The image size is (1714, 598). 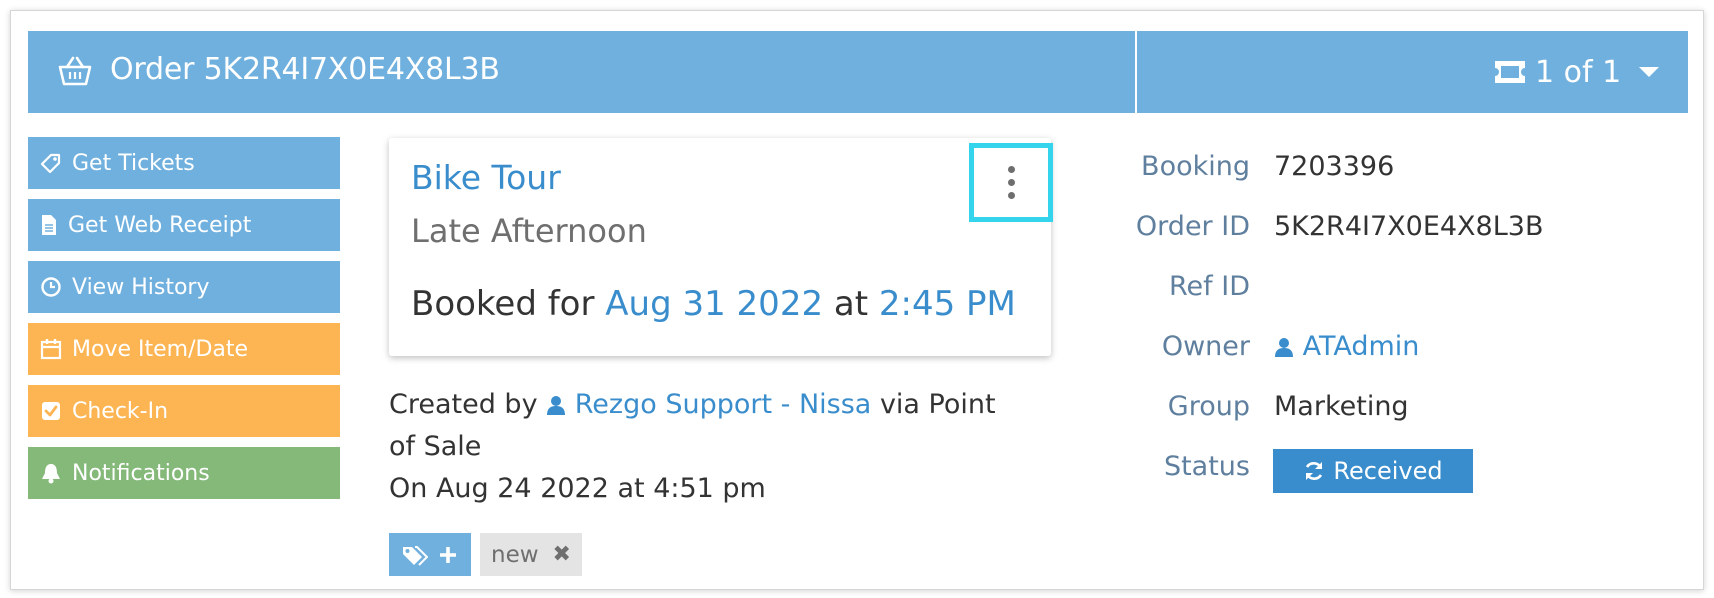 I want to click on get-web-receipt-label: Get Web Receipt, so click(x=160, y=225).